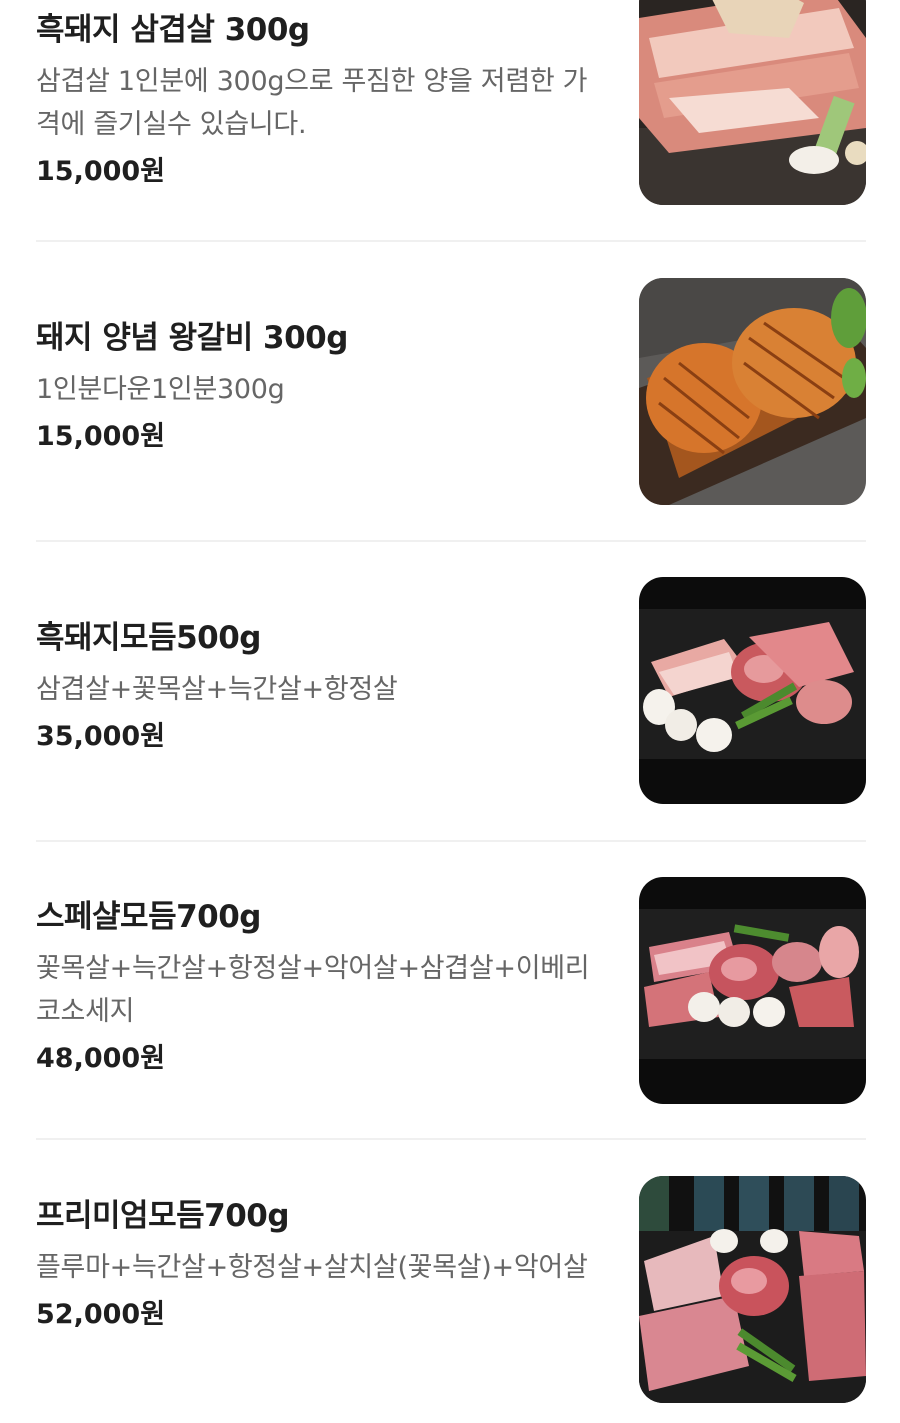 The height and width of the screenshot is (1423, 900). Describe the element at coordinates (163, 1216) in the screenshot. I see `menu-item-name: 프리미엄모듬700g` at that location.